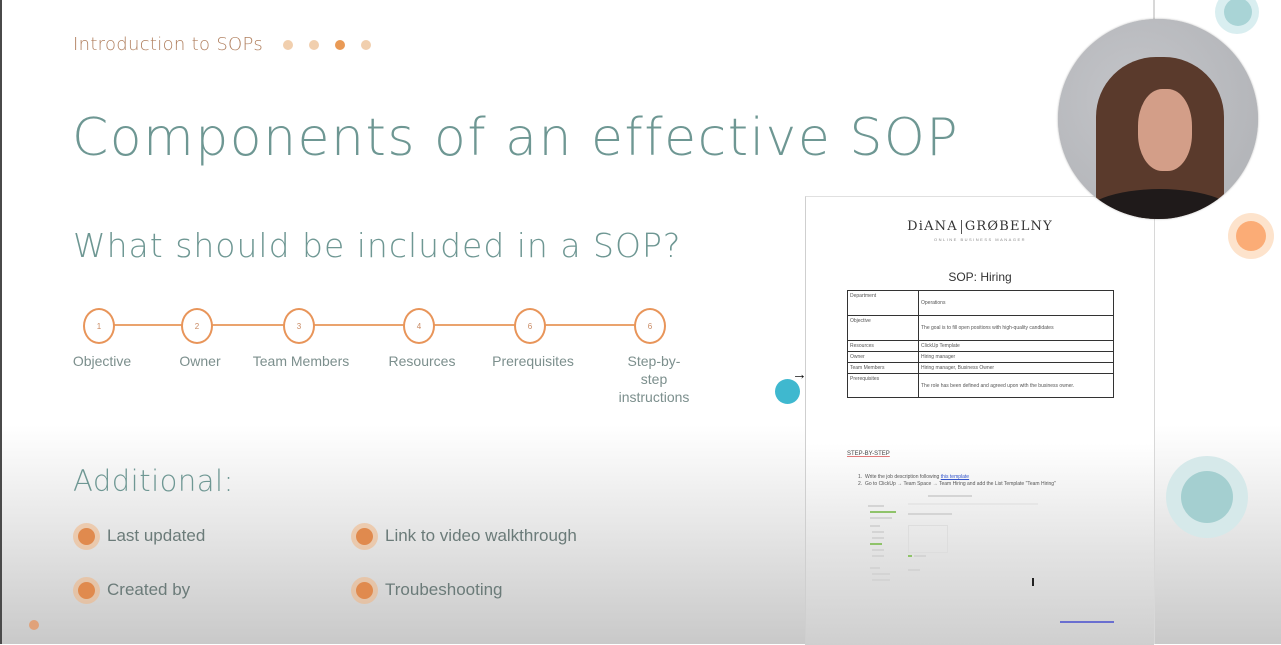  I want to click on ss-toolbar, so click(973, 504).